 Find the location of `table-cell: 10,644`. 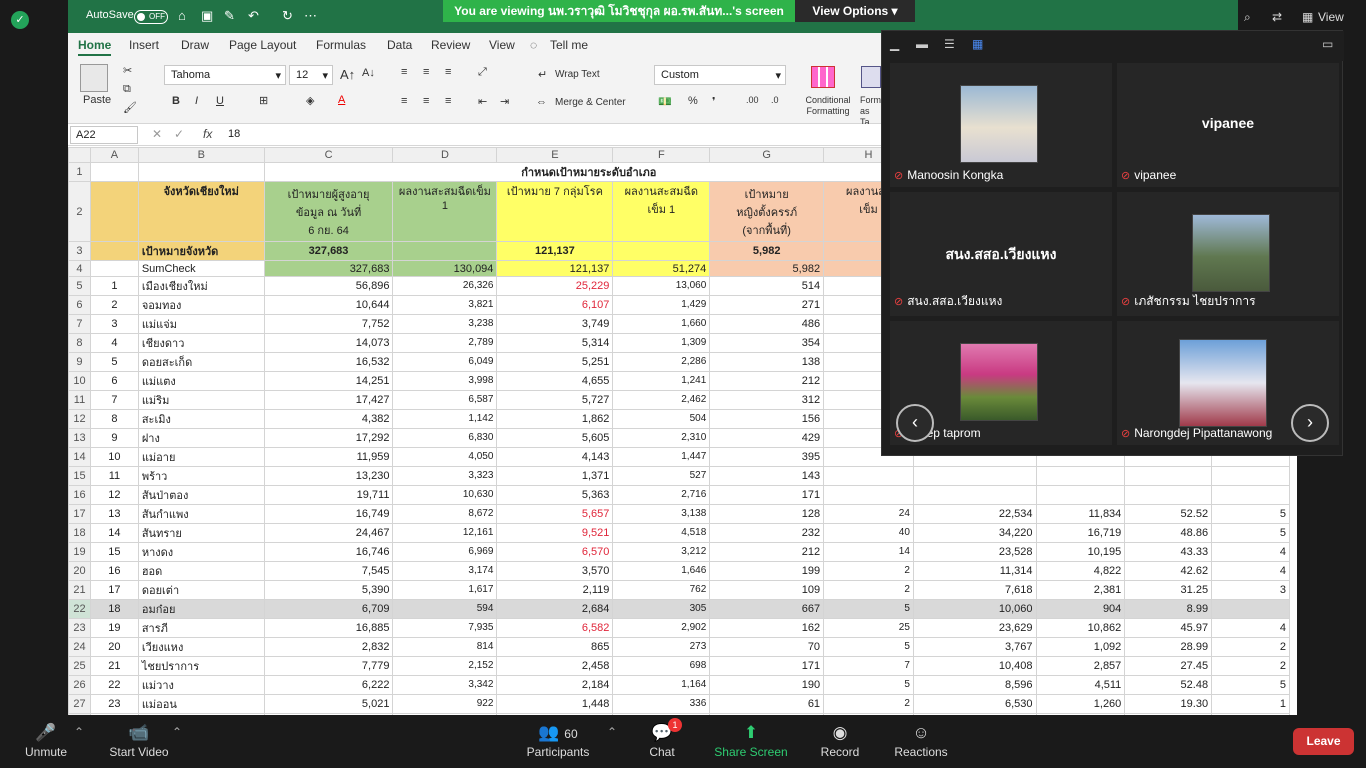

table-cell: 10,644 is located at coordinates (328, 304).